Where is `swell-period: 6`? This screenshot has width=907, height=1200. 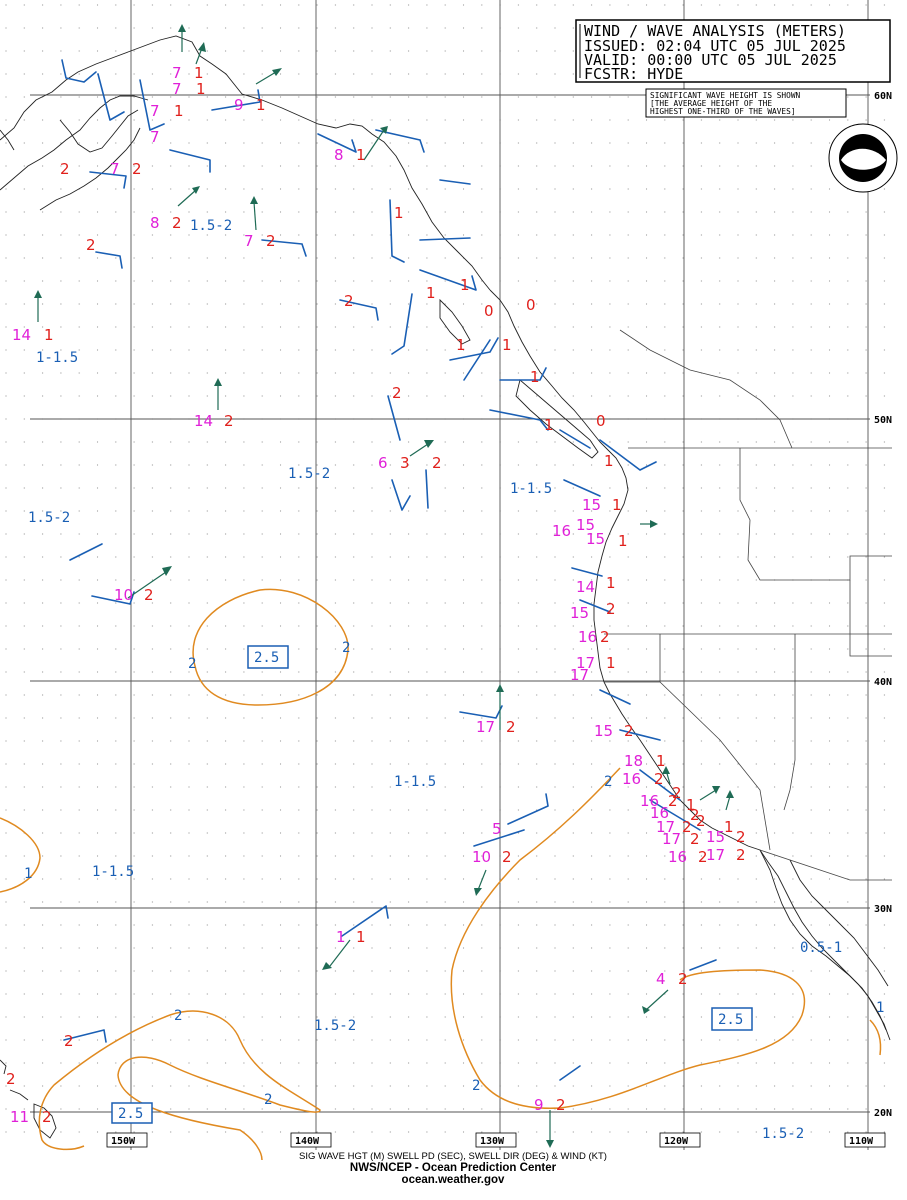 swell-period: 6 is located at coordinates (383, 463).